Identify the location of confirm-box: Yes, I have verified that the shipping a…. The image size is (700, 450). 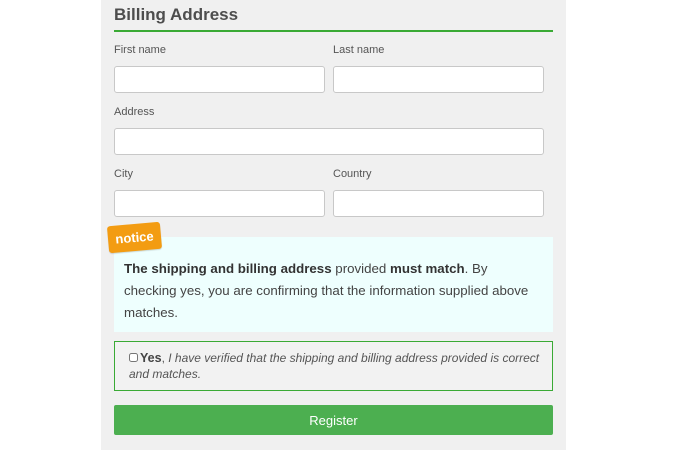
(333, 366).